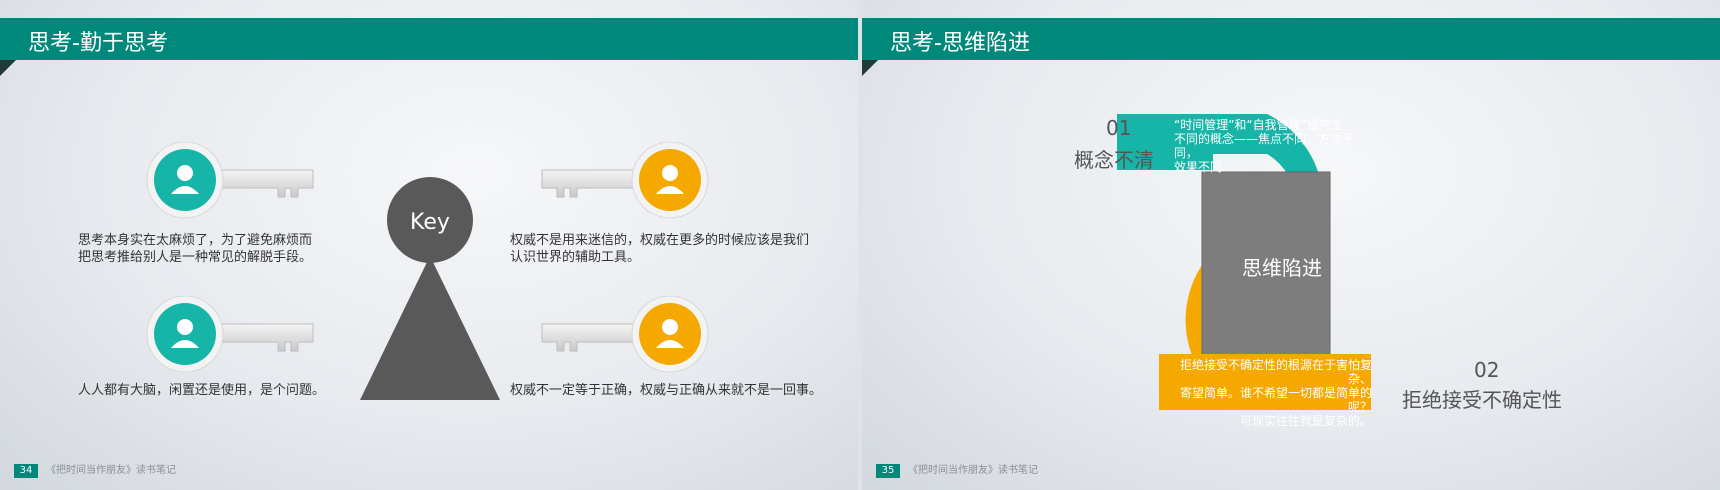 This screenshot has height=490, width=1720. What do you see at coordinates (429, 47) in the screenshot?
I see `title-bar: 思考-勤于思考` at bounding box center [429, 47].